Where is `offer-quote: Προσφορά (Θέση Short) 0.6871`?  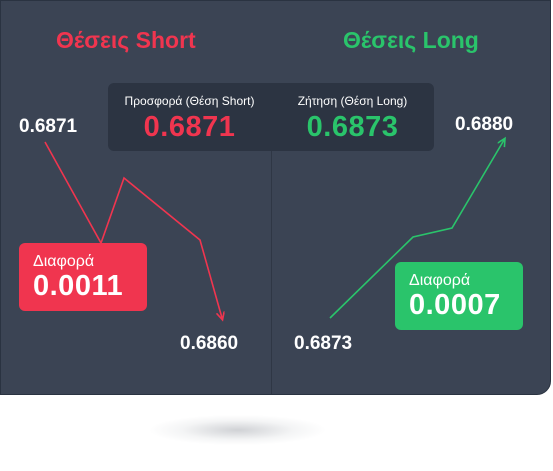 offer-quote: Προσφορά (Θέση Short) 0.6871 is located at coordinates (189, 117).